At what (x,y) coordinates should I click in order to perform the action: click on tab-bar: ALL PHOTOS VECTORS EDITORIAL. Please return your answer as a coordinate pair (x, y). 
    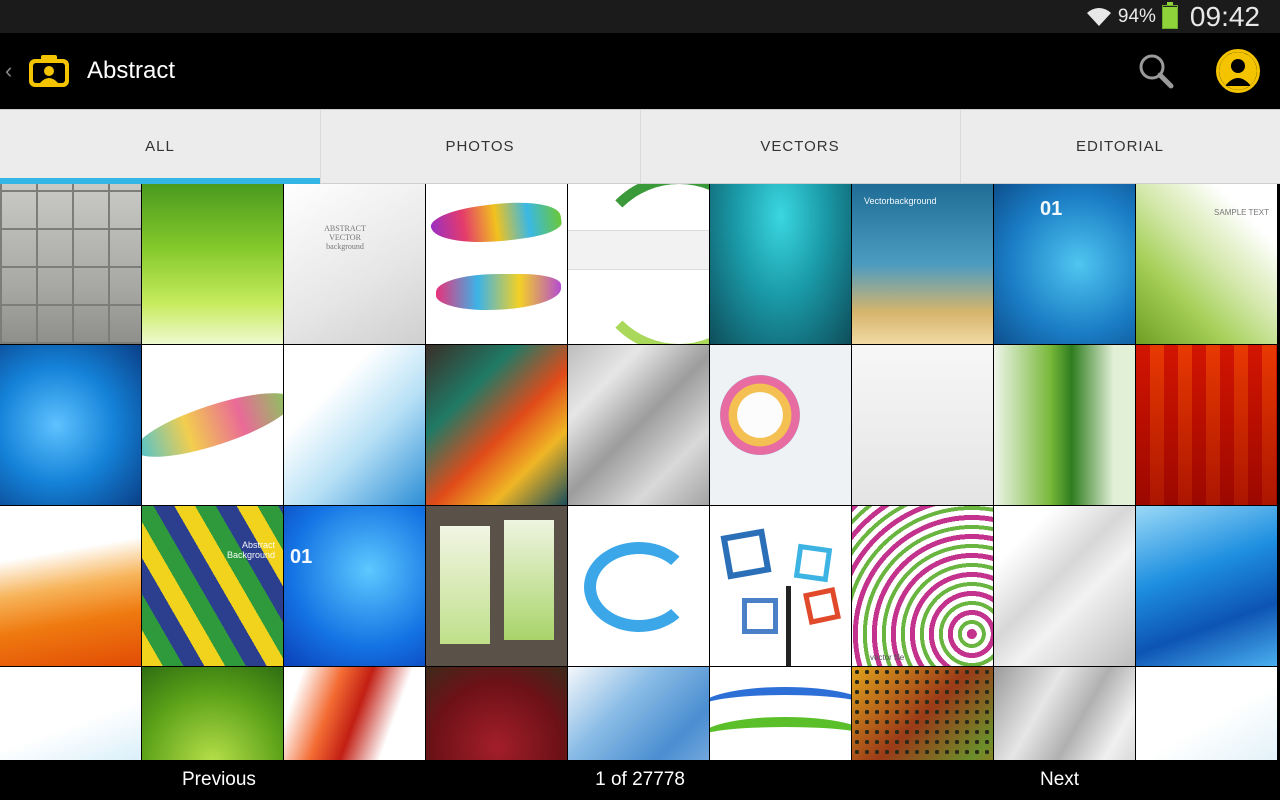
    Looking at the image, I should click on (640, 146).